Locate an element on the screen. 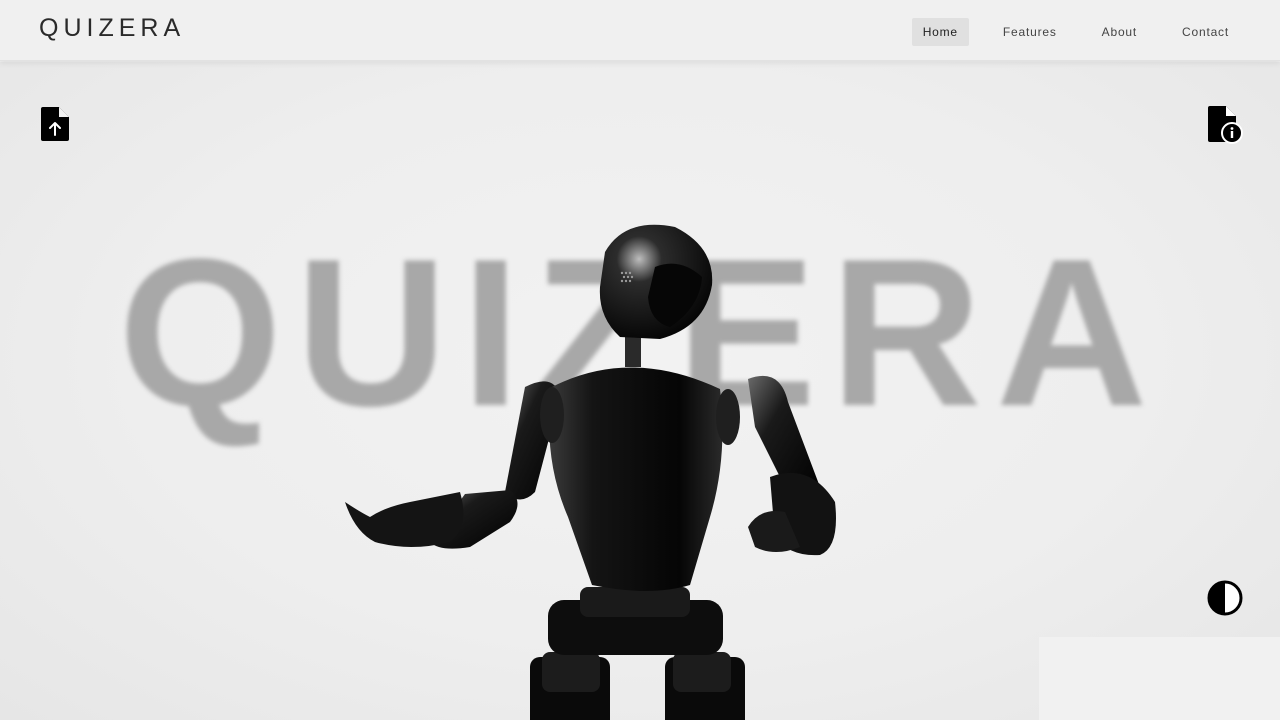 The height and width of the screenshot is (720, 1280). file-info-icon is located at coordinates (1224, 124).